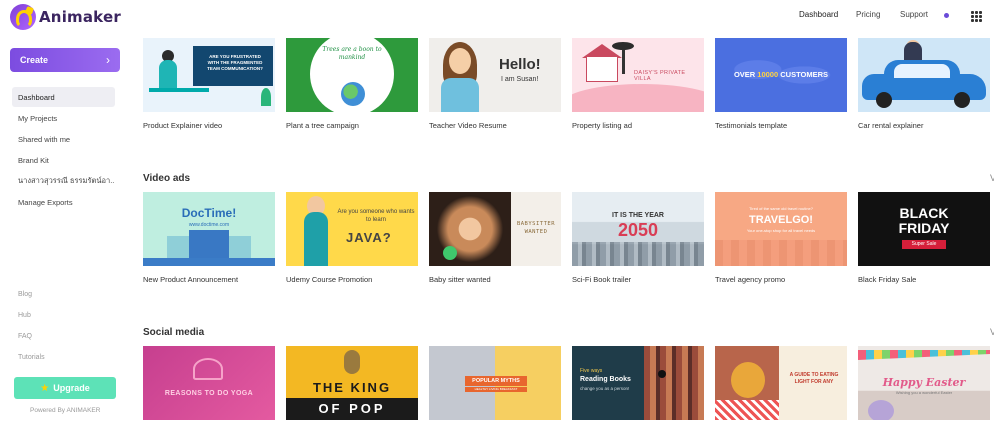 This screenshot has width=994, height=421. What do you see at coordinates (71, 388) in the screenshot?
I see `upgrade-button-label: Upgrade` at bounding box center [71, 388].